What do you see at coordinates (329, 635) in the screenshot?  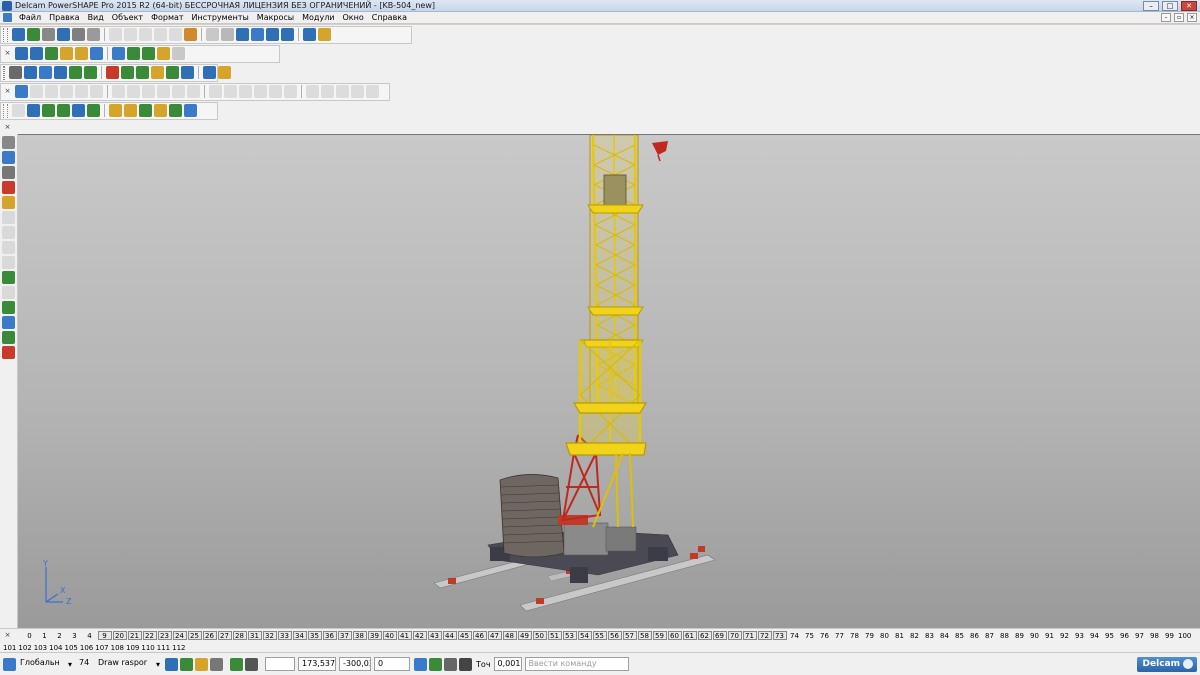 I see `level-button: 36` at bounding box center [329, 635].